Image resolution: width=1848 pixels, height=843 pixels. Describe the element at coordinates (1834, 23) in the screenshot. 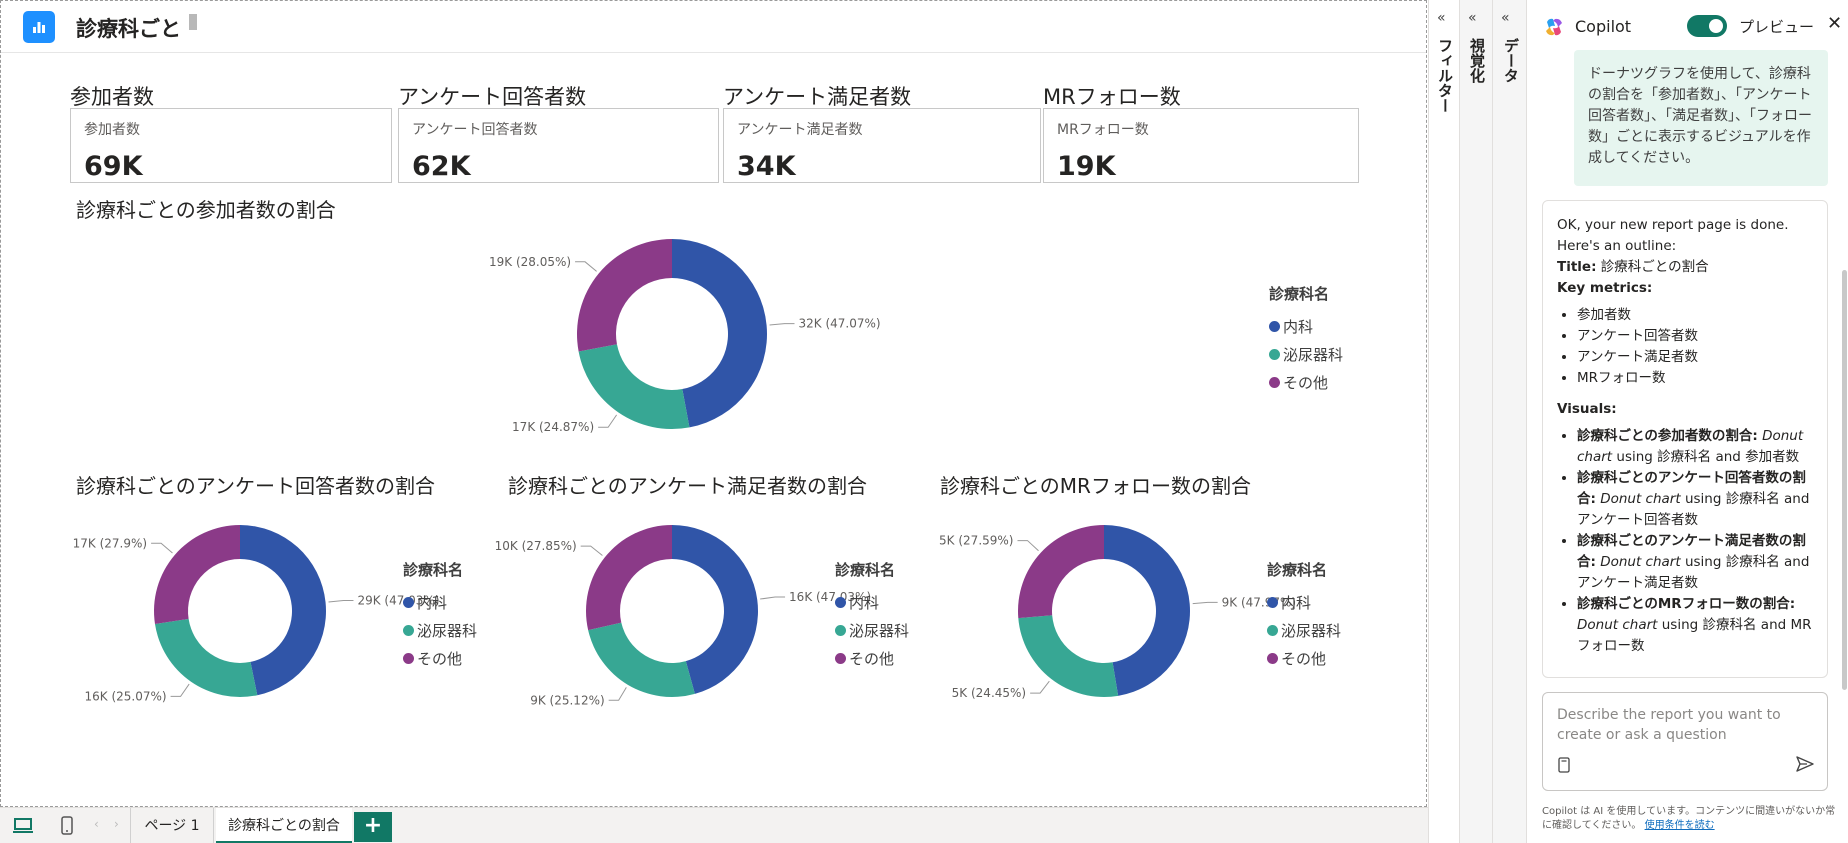

I see `close-icon: ✕` at that location.